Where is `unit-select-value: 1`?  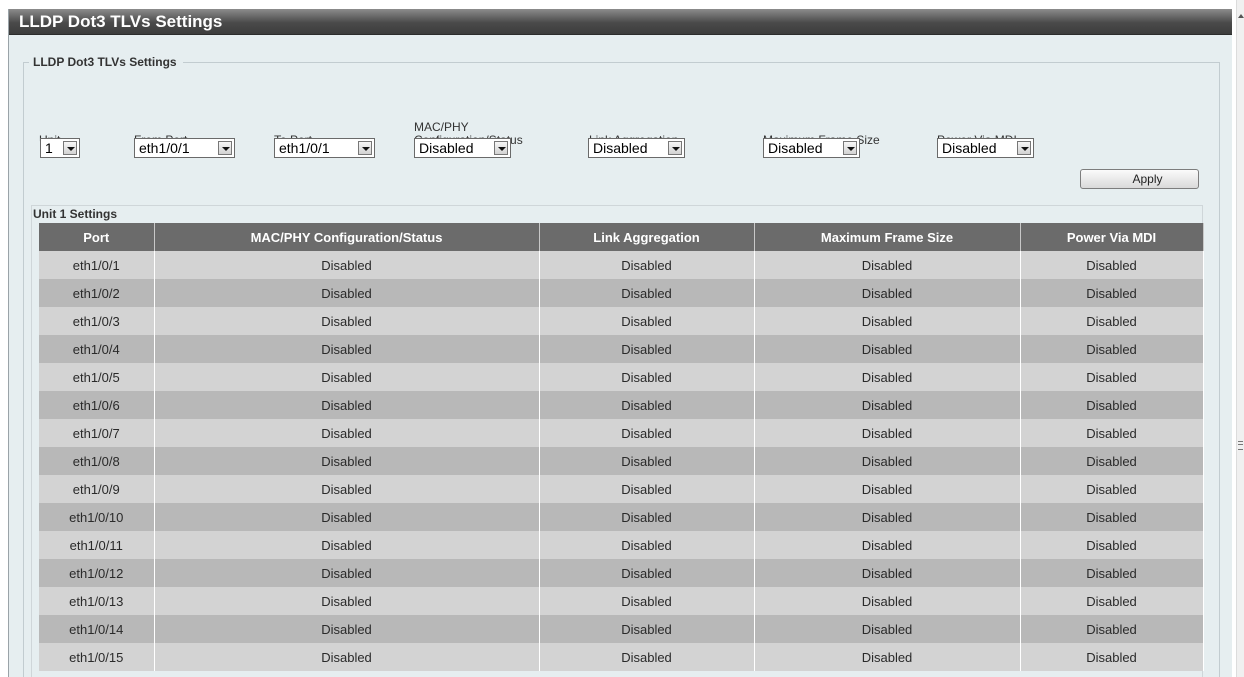
unit-select-value: 1 is located at coordinates (49, 148).